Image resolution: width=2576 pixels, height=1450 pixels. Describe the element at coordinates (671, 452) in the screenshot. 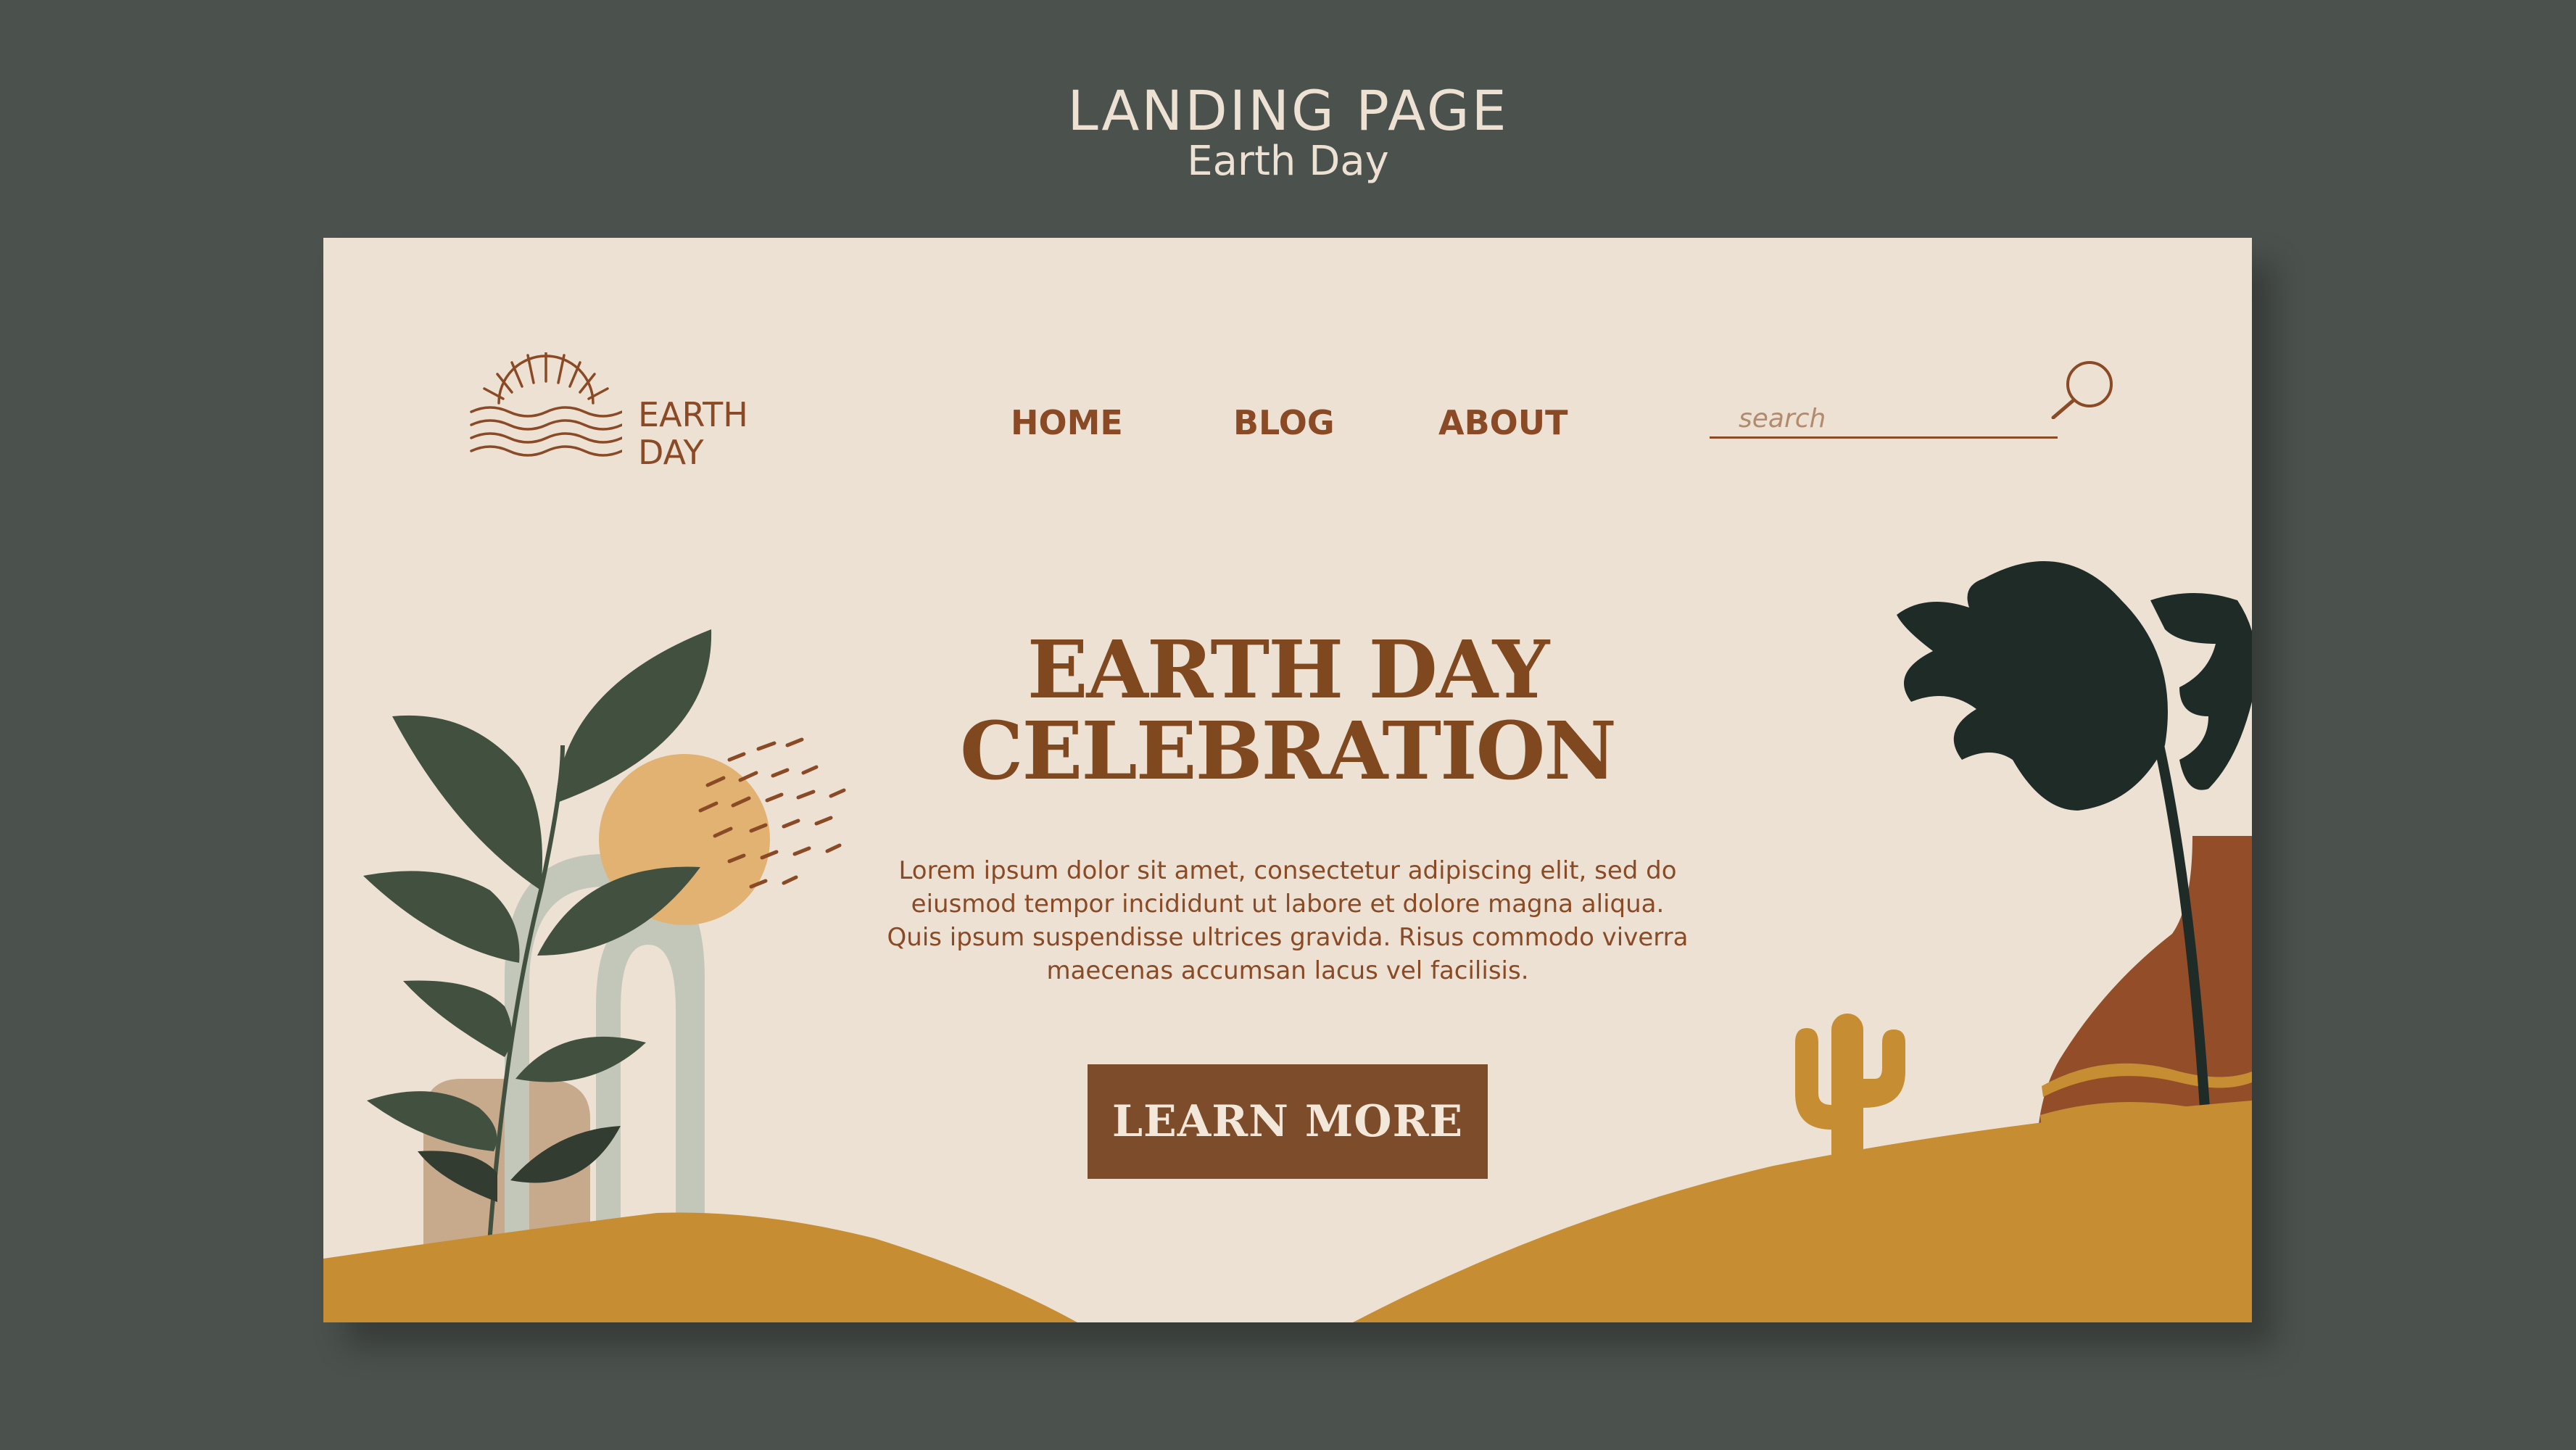

I see `brand-name-line2: DAY` at that location.